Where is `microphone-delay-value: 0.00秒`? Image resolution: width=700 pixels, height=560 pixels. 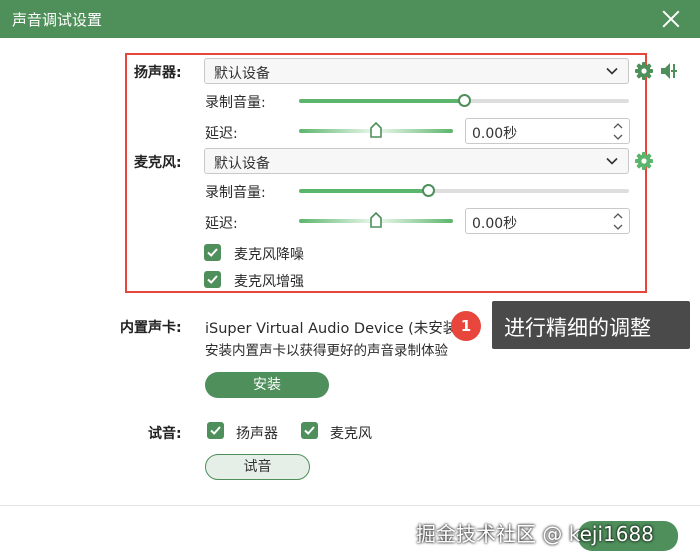 microphone-delay-value: 0.00秒 is located at coordinates (495, 224).